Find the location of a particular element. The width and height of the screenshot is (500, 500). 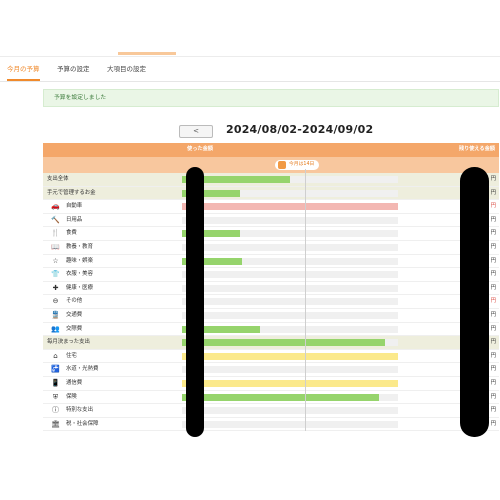

category-row: ⛨ 保険 円 is located at coordinates (271, 398).